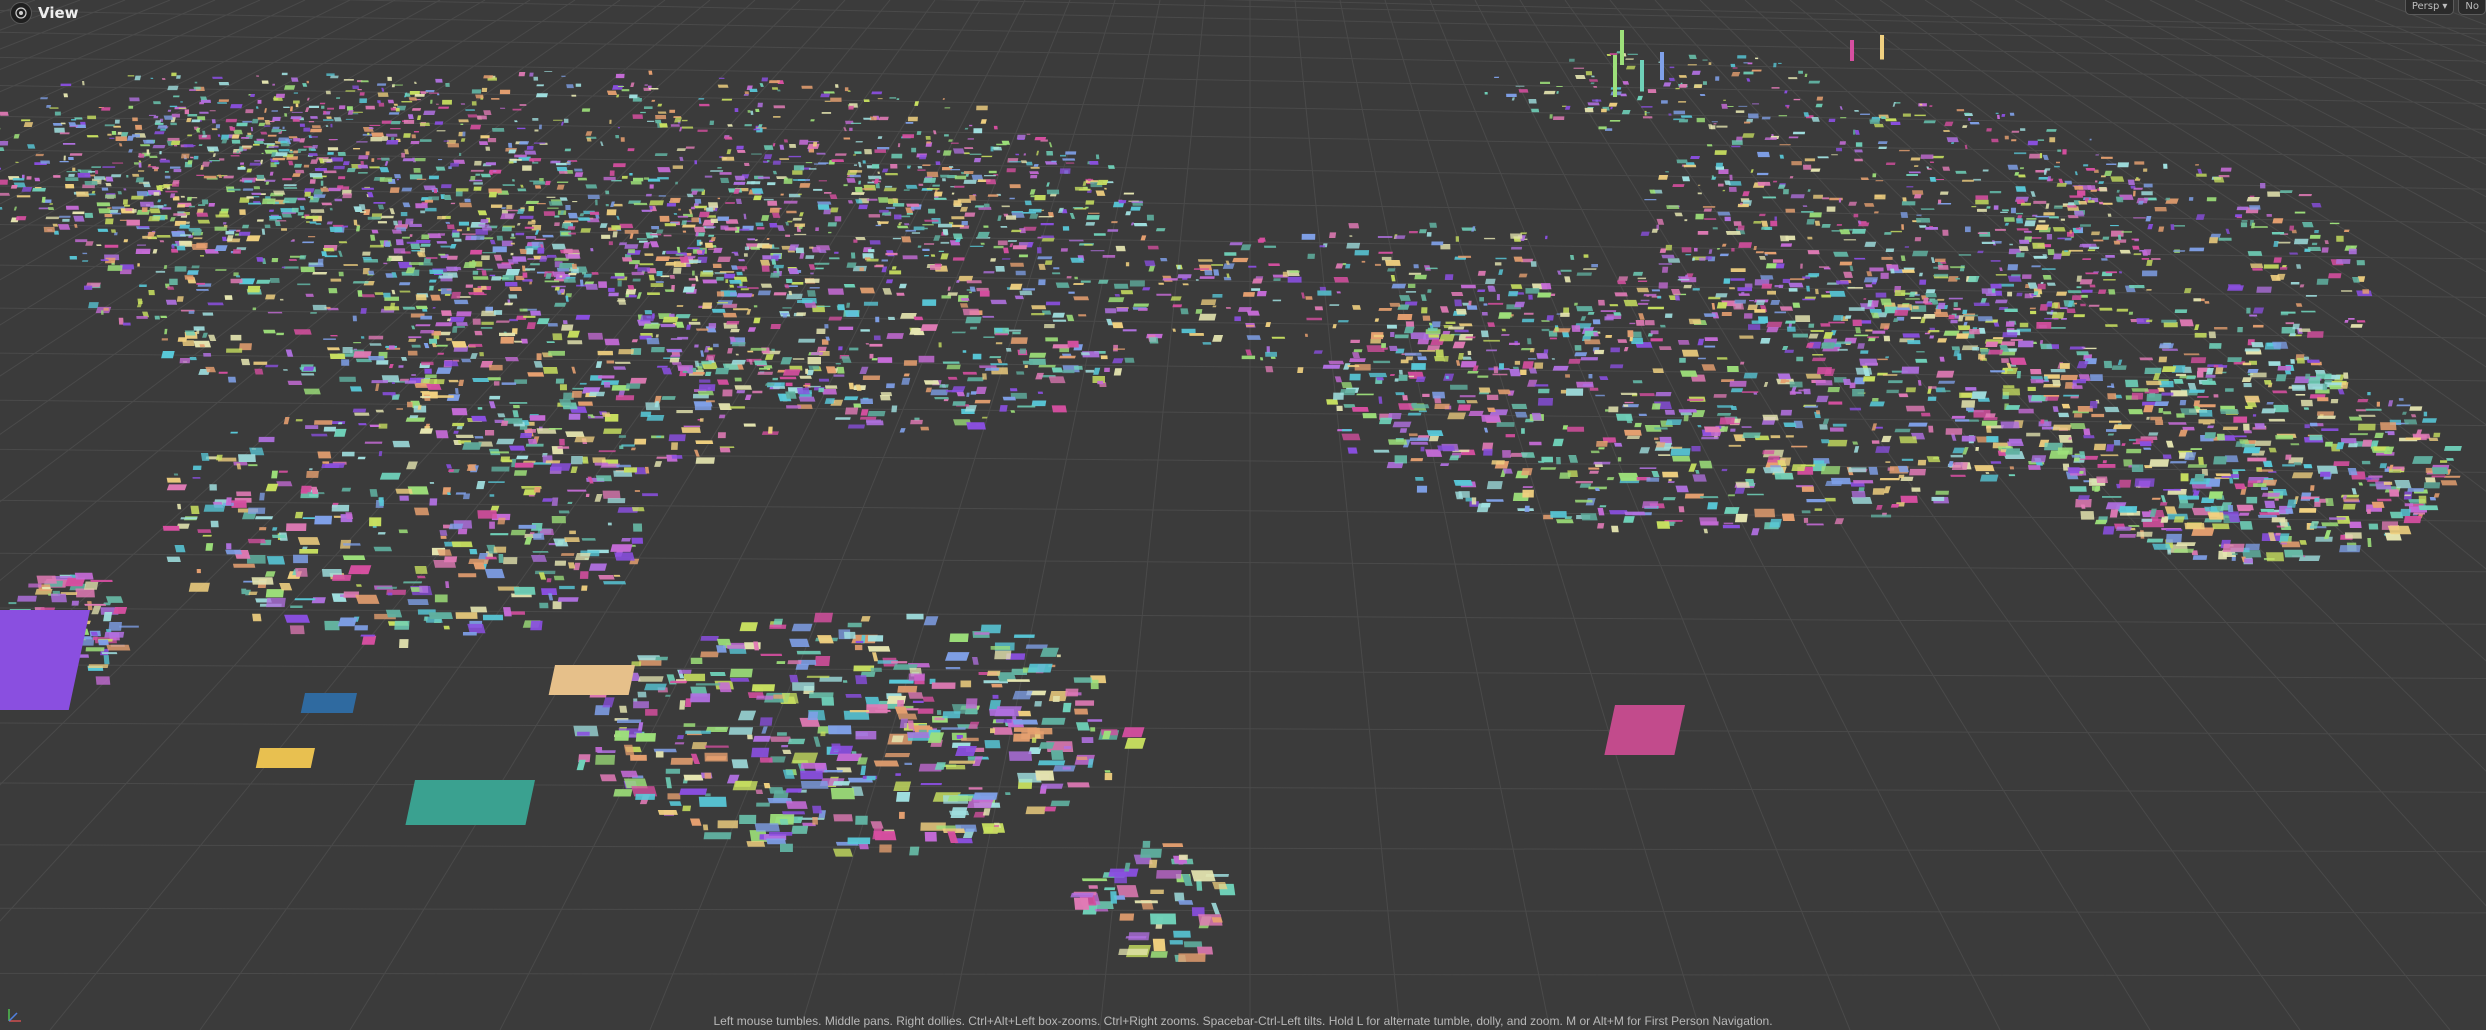 The height and width of the screenshot is (1030, 2486). I want to click on camera-menu-button: Persp ▾, so click(2429, 7).